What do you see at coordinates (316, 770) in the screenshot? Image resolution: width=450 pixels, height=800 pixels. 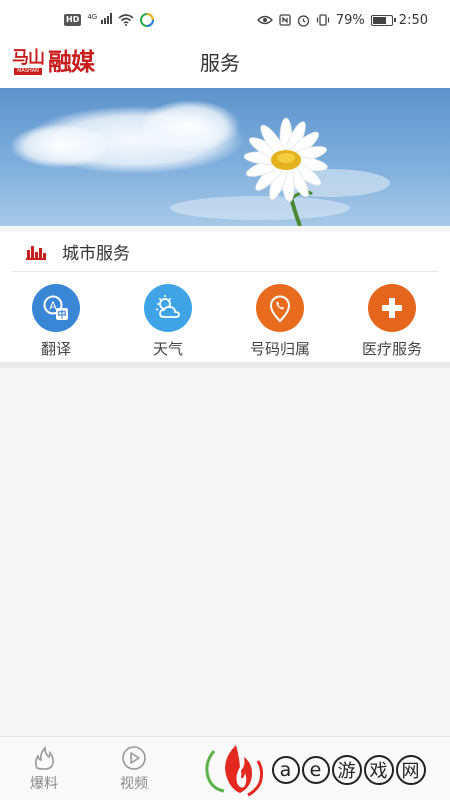 I see `watermark-letter: e` at bounding box center [316, 770].